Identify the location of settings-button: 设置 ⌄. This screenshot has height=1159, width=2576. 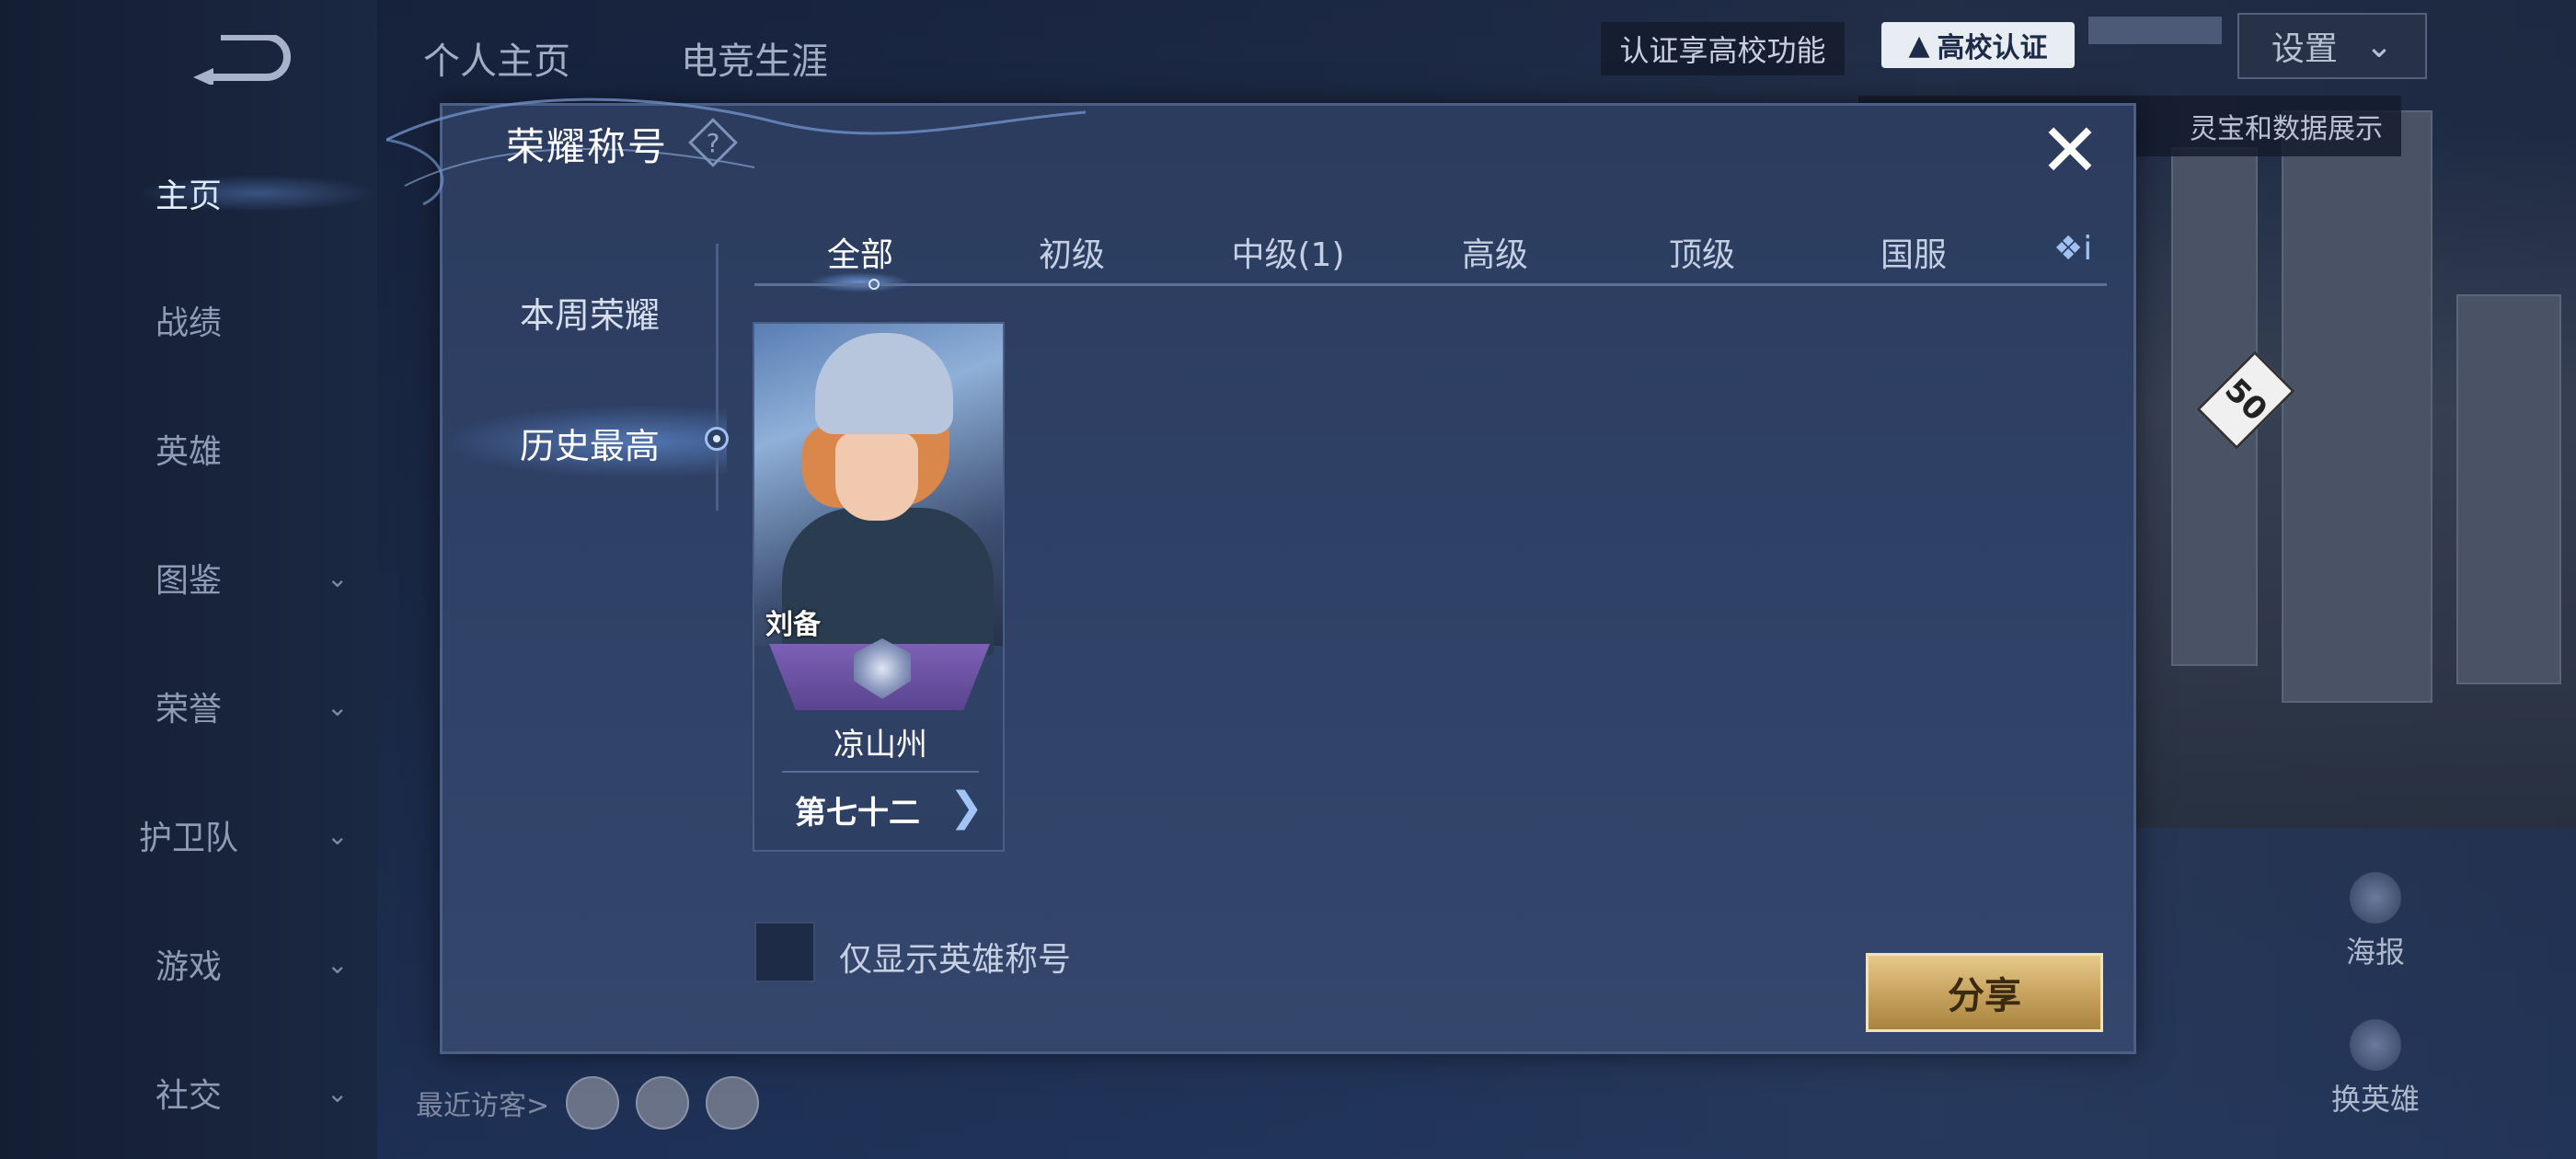
(2332, 46).